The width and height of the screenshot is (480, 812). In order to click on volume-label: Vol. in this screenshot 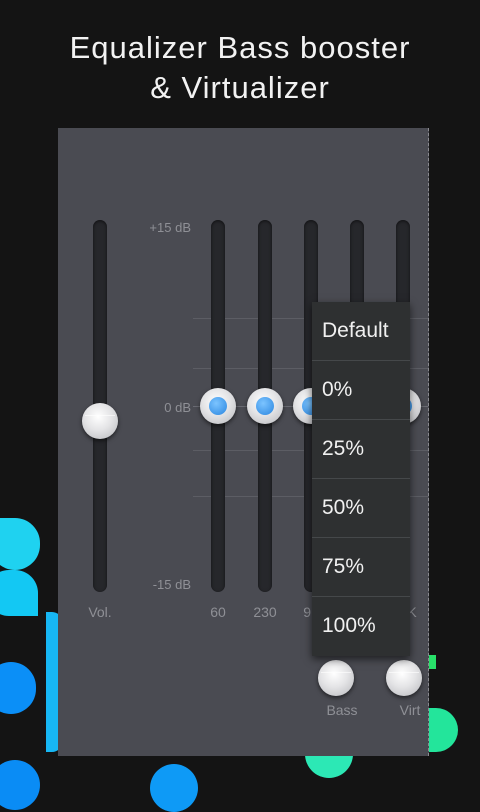, I will do `click(100, 612)`.